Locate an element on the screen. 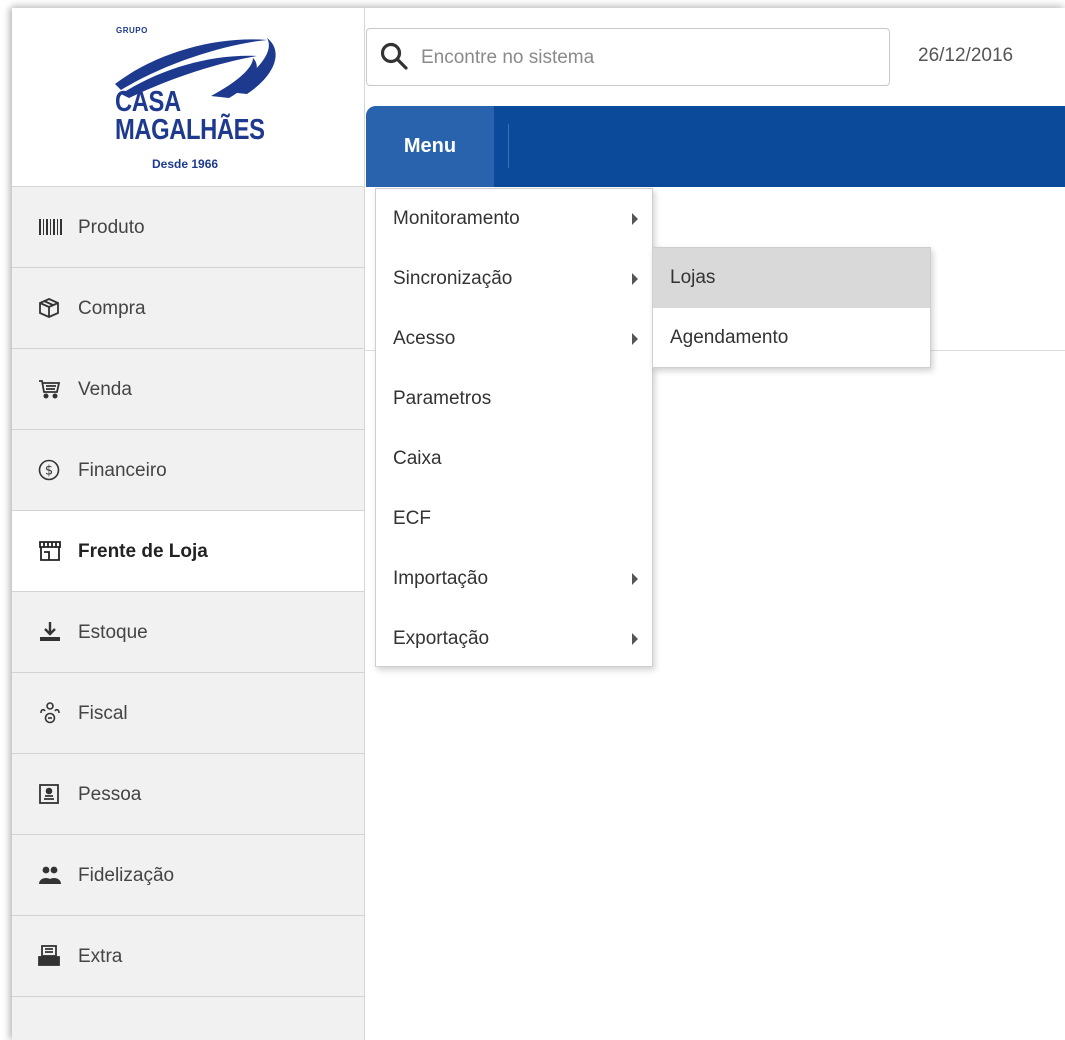 The height and width of the screenshot is (1040, 1065). sidebar-item-pessoa: Pessoa is located at coordinates (188, 794).